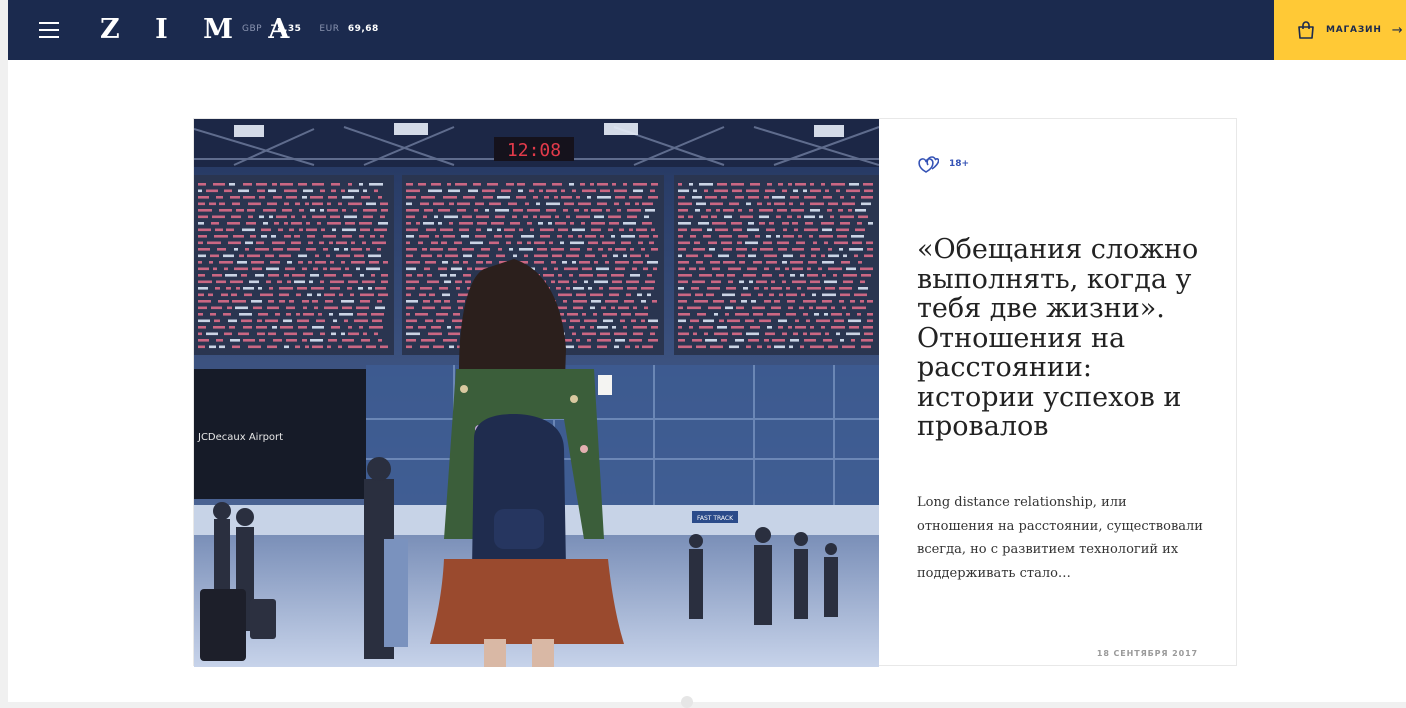 This screenshot has height=708, width=1406. Describe the element at coordinates (49, 30) in the screenshot. I see `hamburger-icon` at that location.